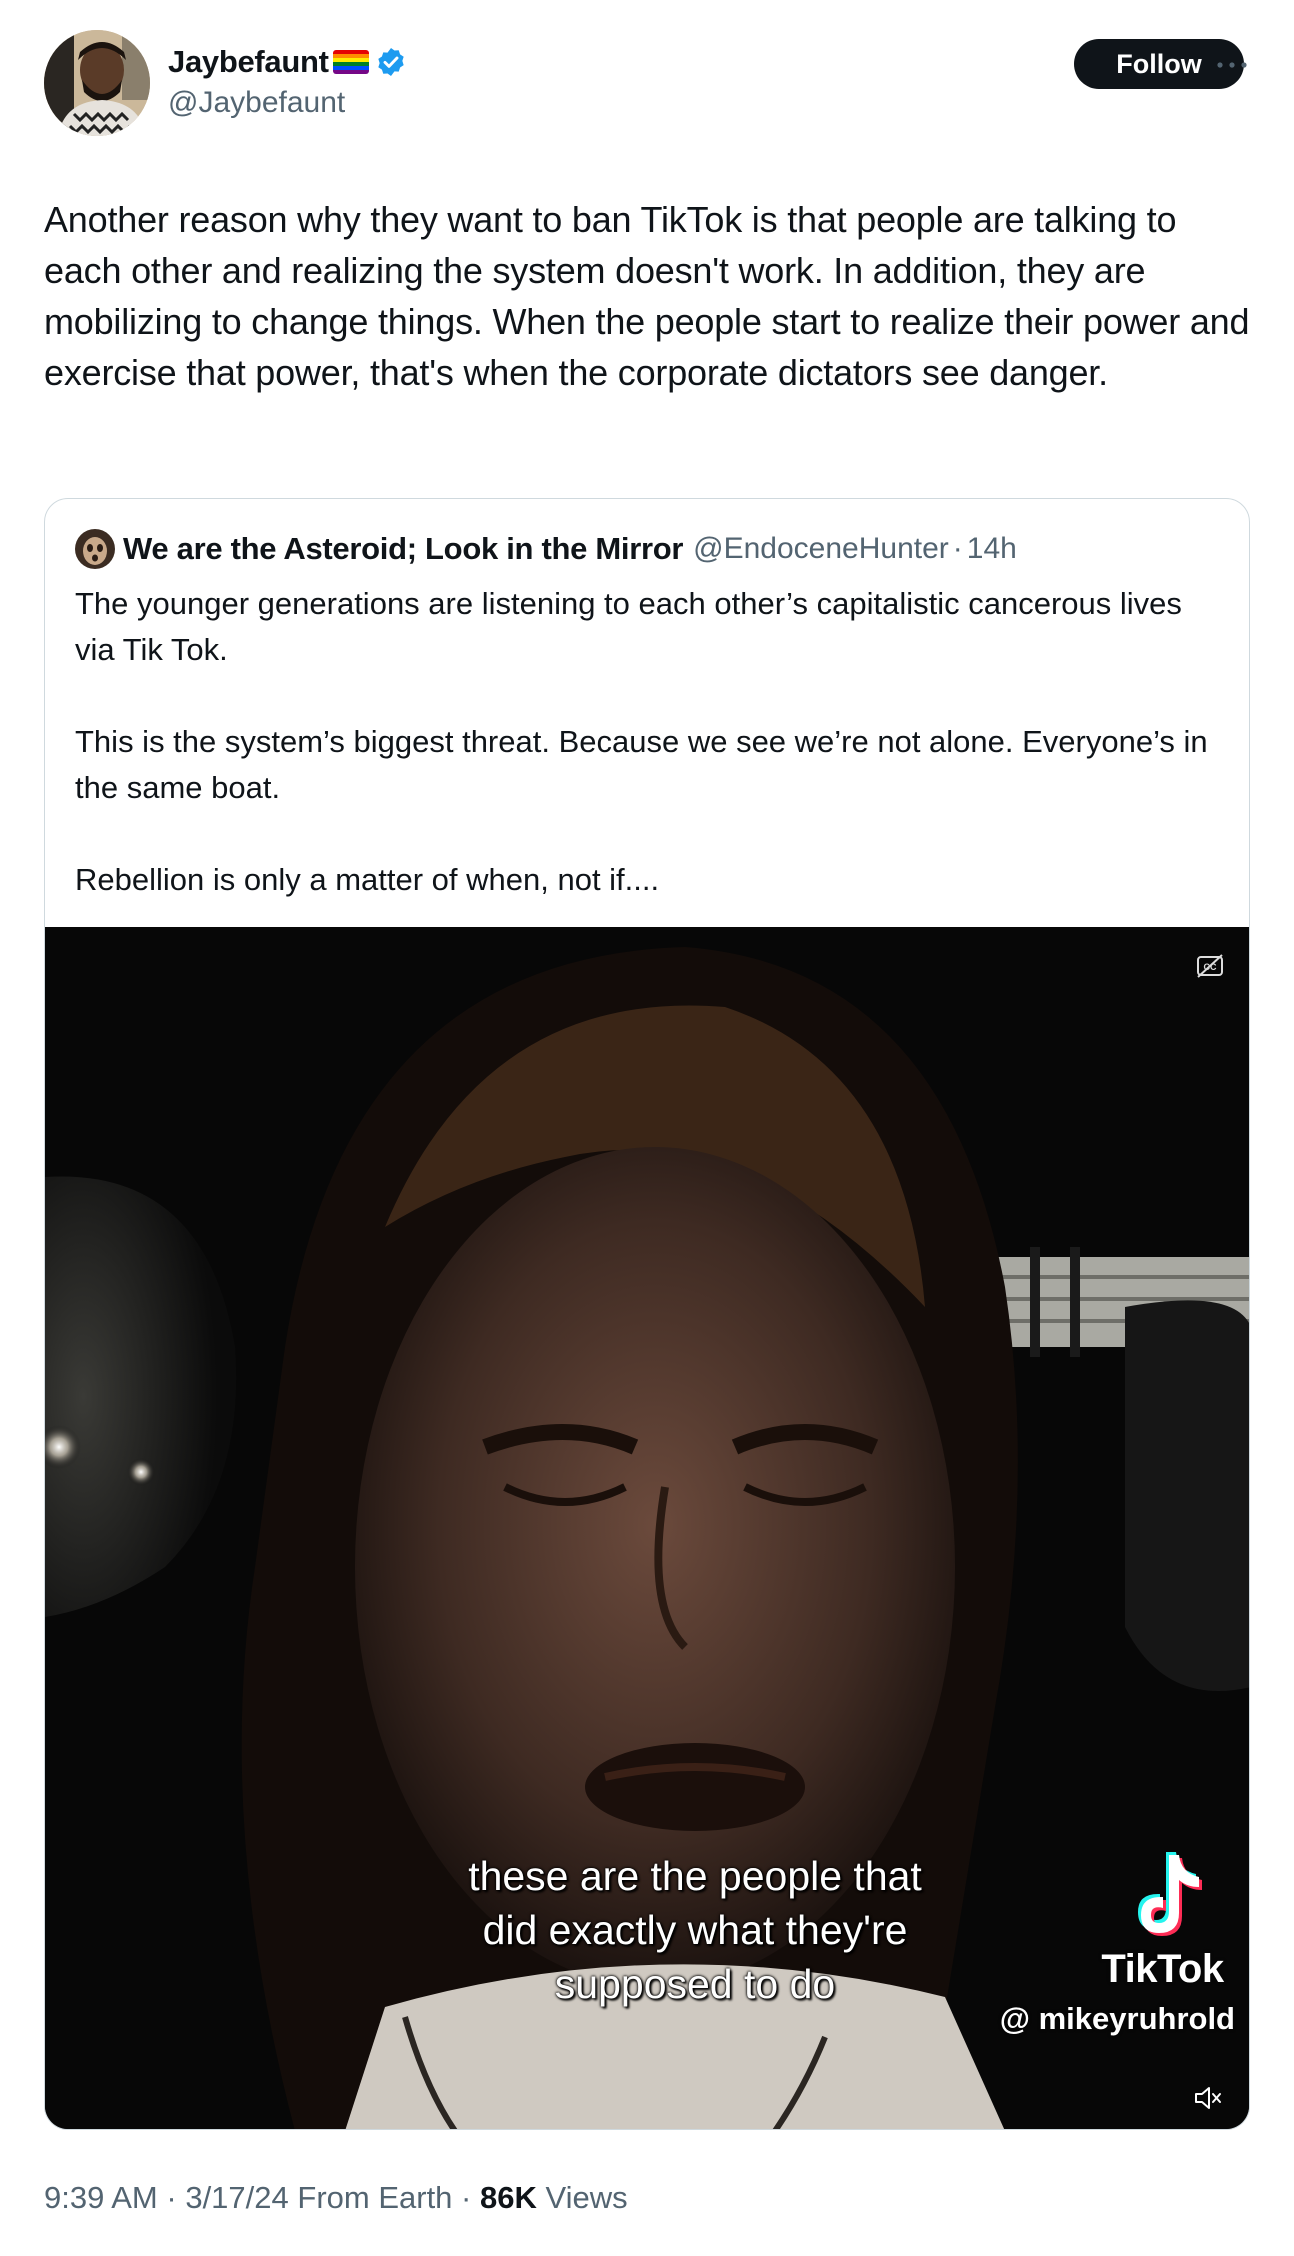 This screenshot has width=1294, height=2256. Describe the element at coordinates (375, 2197) in the screenshot. I see `tweet-location: From Earth` at that location.